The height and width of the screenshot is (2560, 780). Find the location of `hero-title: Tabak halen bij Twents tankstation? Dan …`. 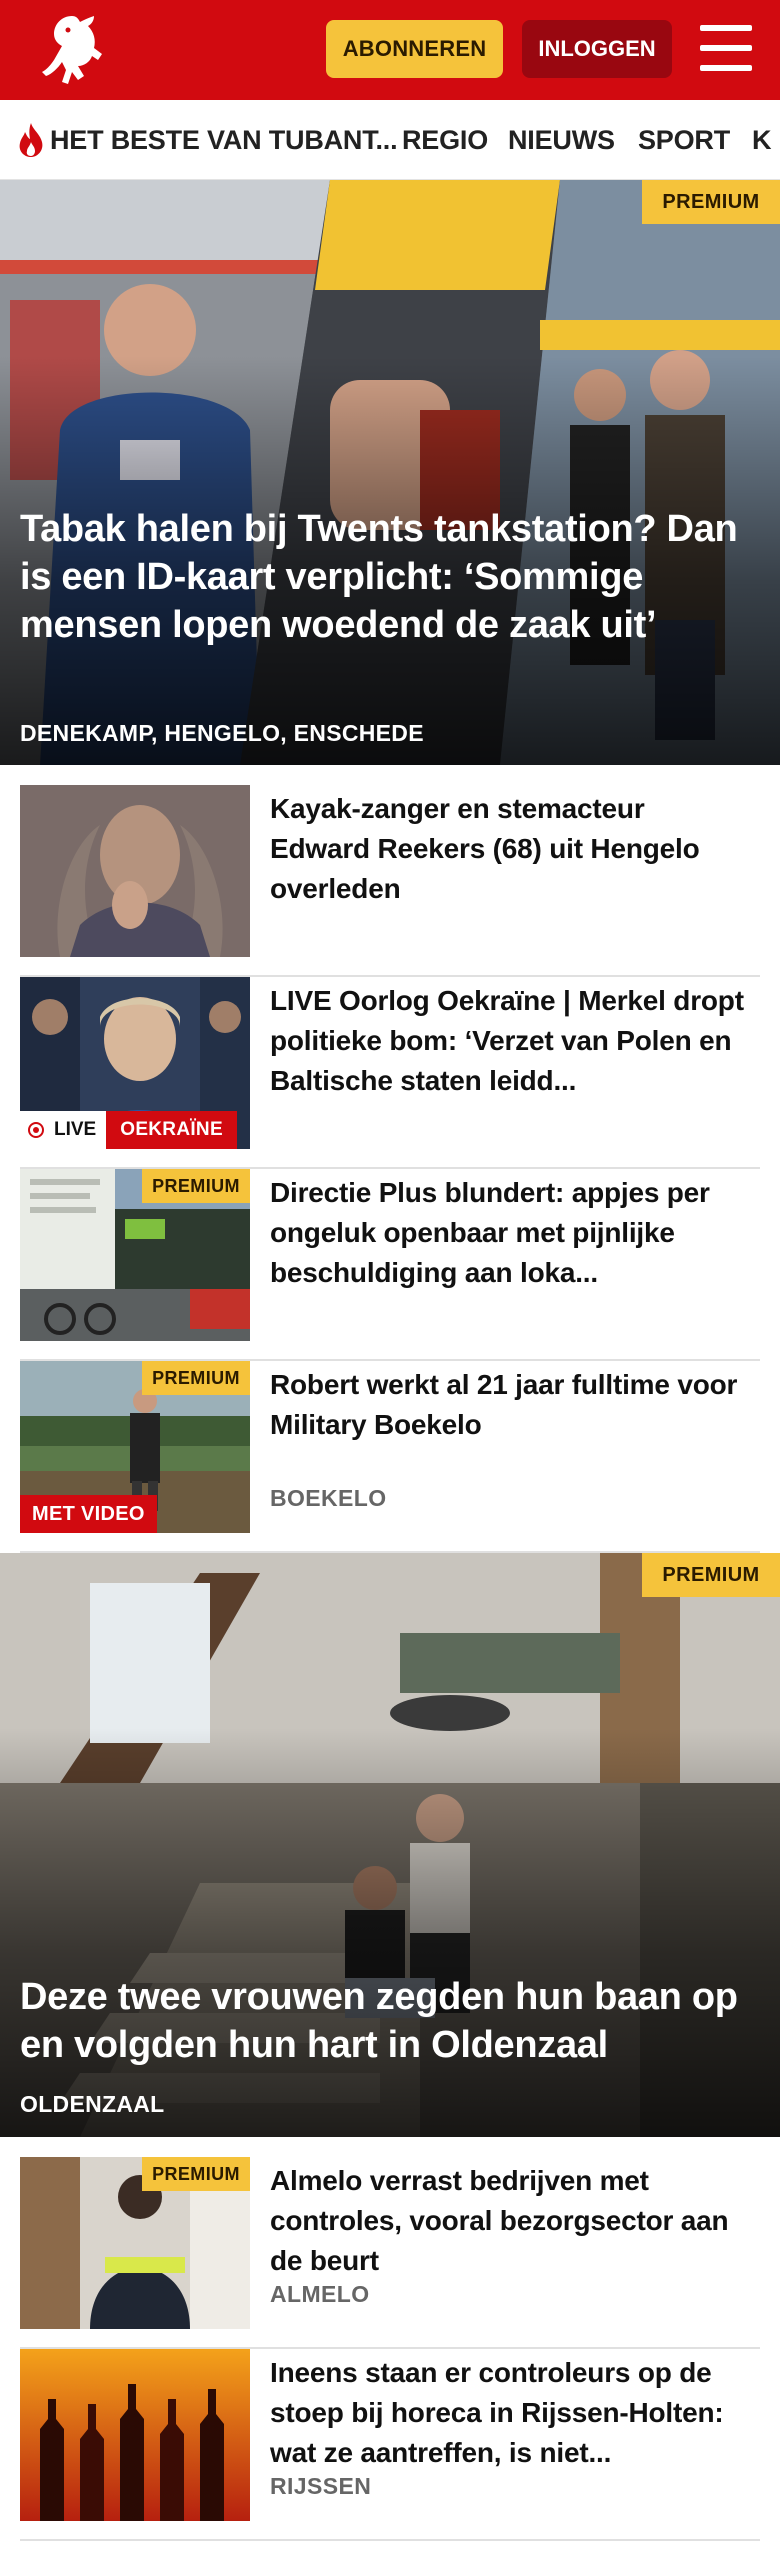

hero-title: Tabak halen bij Twents tankstation? Dan … is located at coordinates (385, 577).